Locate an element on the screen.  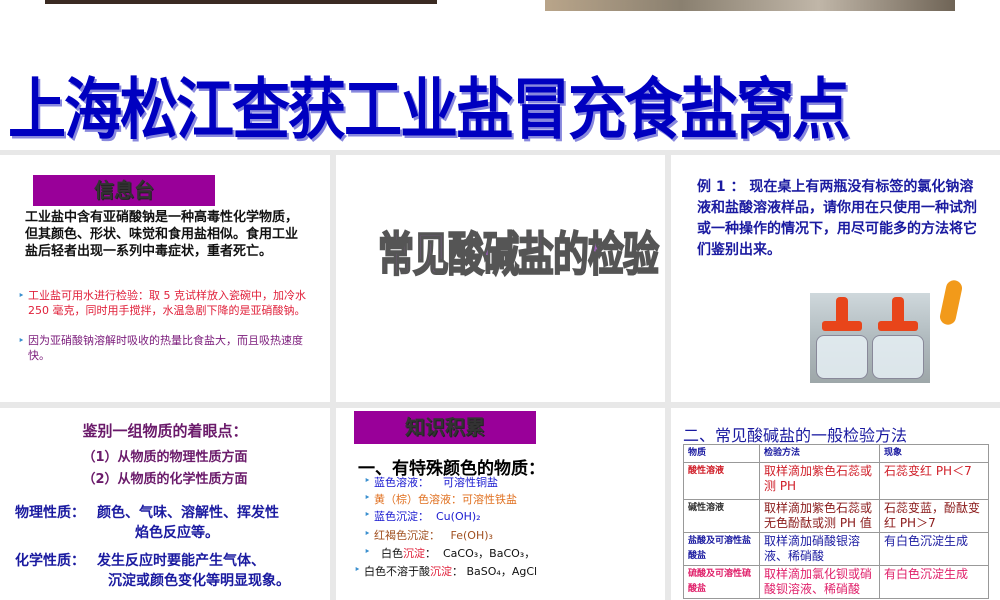
chem-label: 化学性质： is located at coordinates (50, 561).